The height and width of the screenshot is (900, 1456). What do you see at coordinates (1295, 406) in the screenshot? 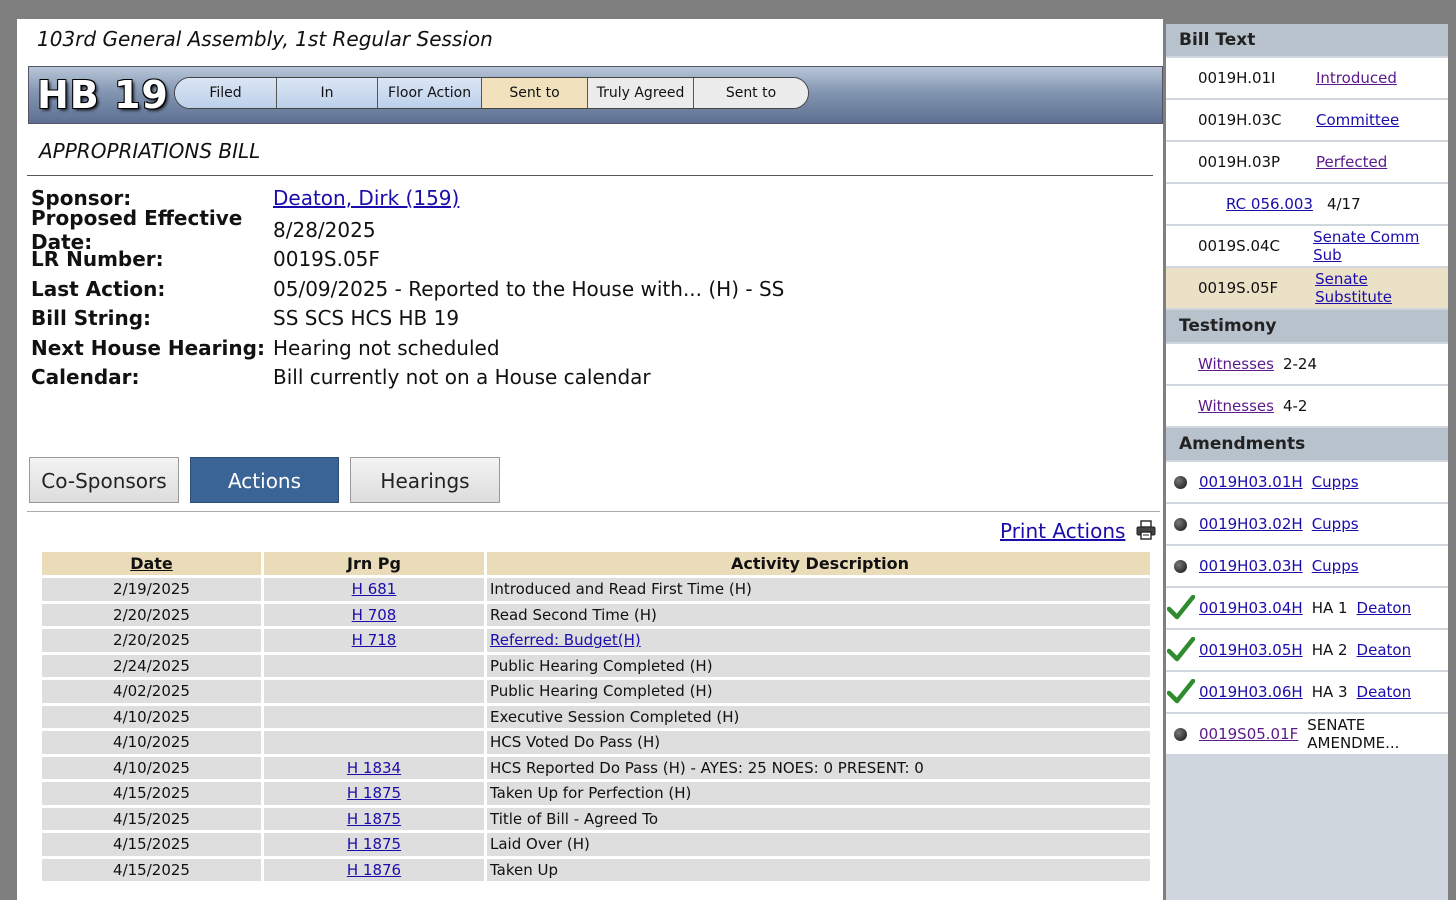
I see `testimony-date: 4-2` at bounding box center [1295, 406].